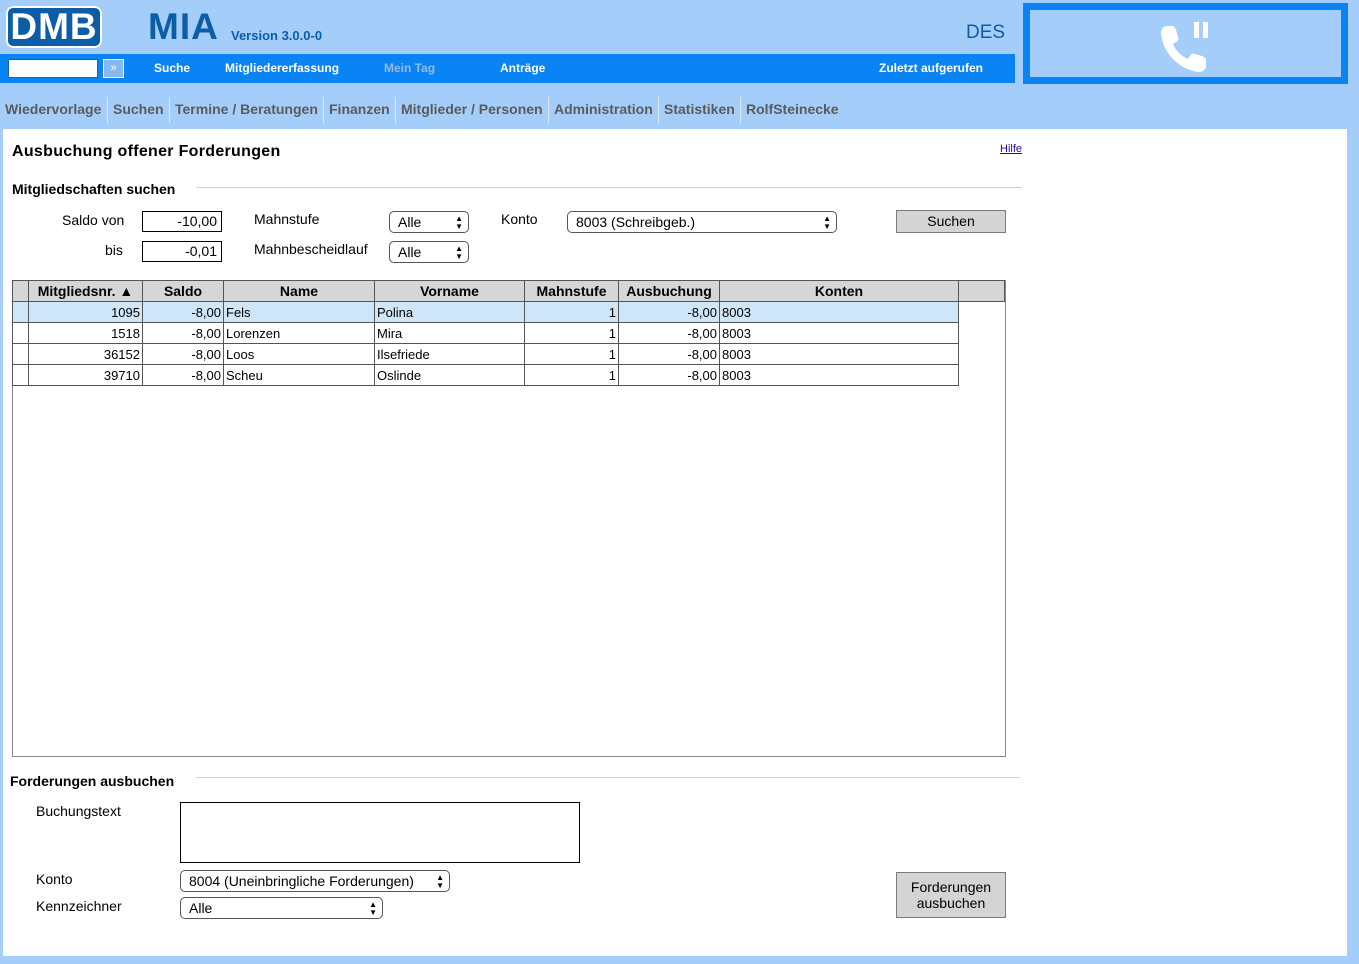 The image size is (1359, 964). What do you see at coordinates (183, 26) in the screenshot?
I see `mia-logo: MIA` at bounding box center [183, 26].